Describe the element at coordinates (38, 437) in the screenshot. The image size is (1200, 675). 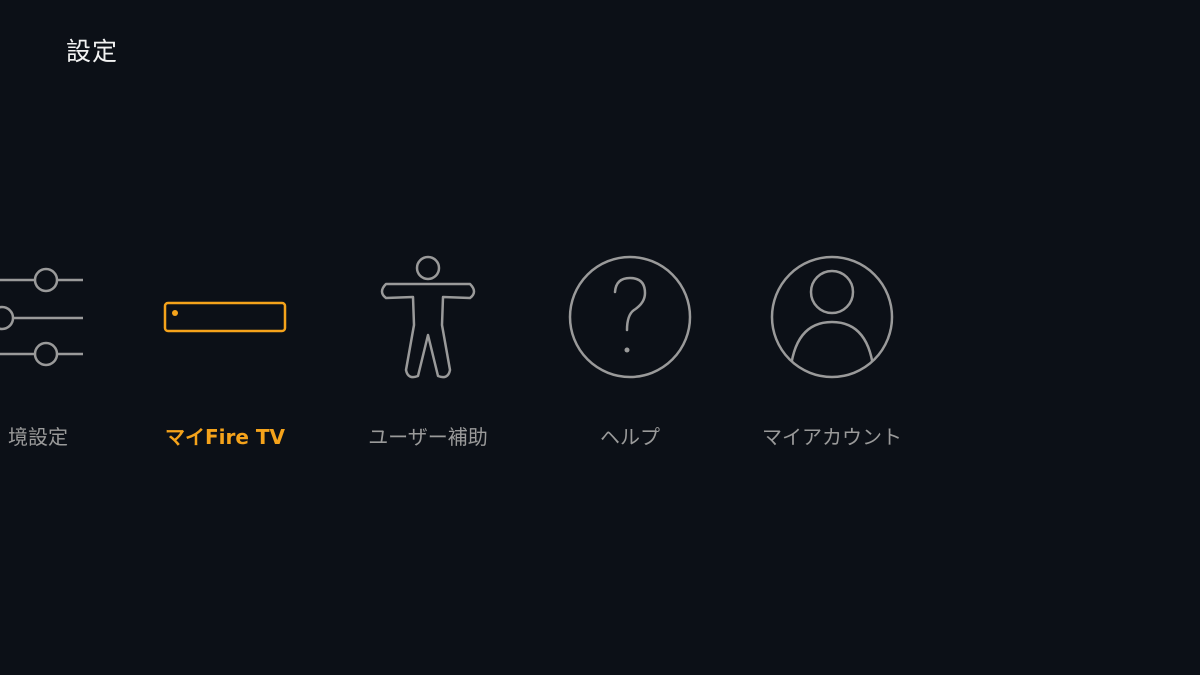
I see `tile-label-preferences: 境設定` at that location.